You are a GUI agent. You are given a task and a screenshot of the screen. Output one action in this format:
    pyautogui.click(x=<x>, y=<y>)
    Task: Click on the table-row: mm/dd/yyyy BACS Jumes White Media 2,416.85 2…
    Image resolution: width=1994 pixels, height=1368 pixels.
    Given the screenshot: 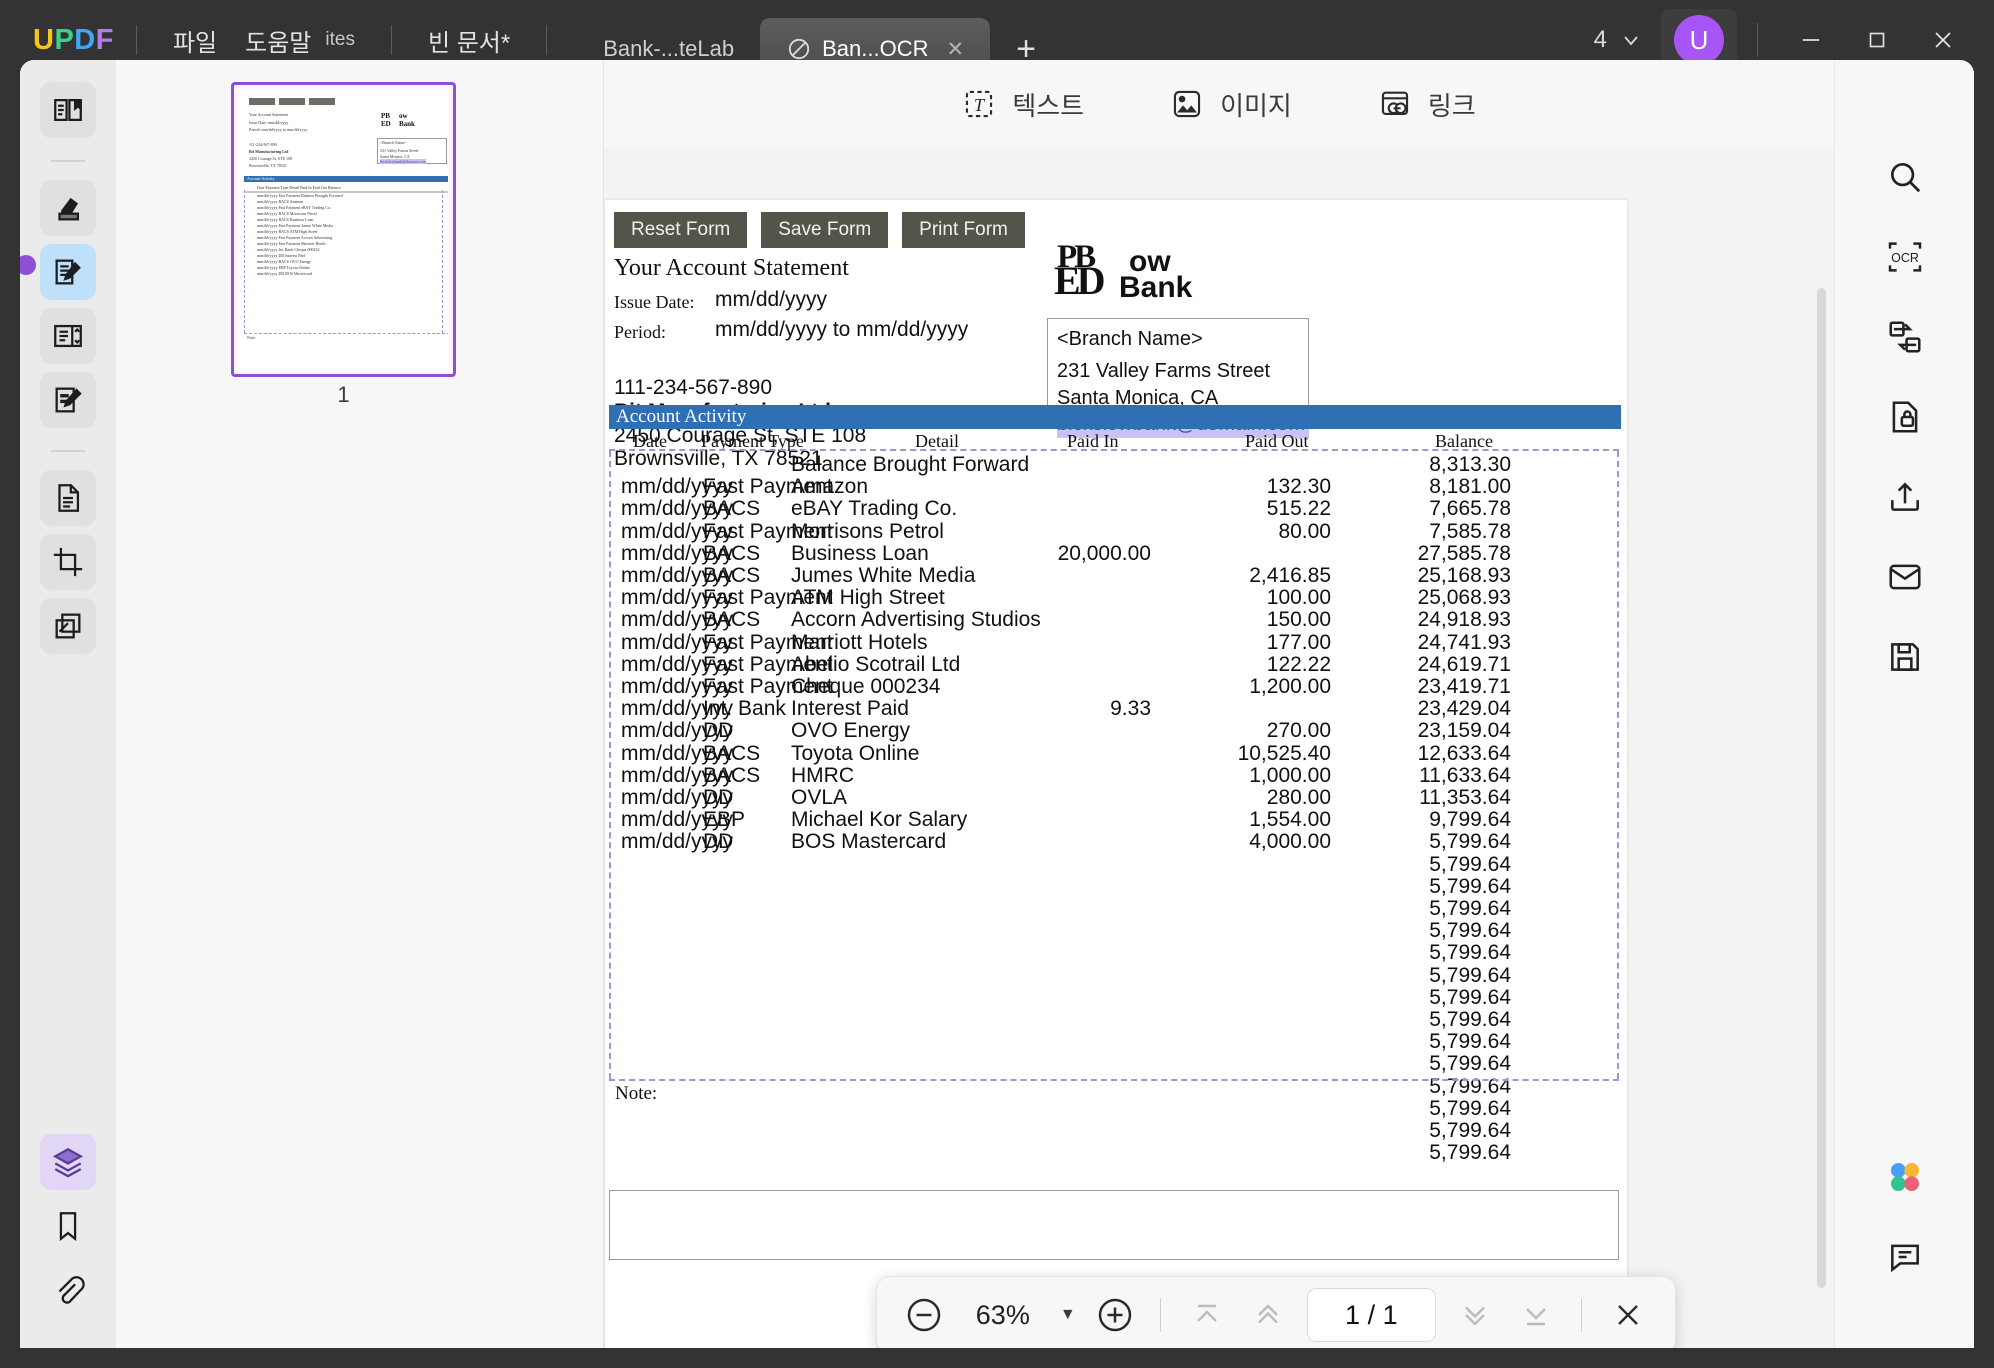 What is the action you would take?
    pyautogui.click(x=1116, y=575)
    